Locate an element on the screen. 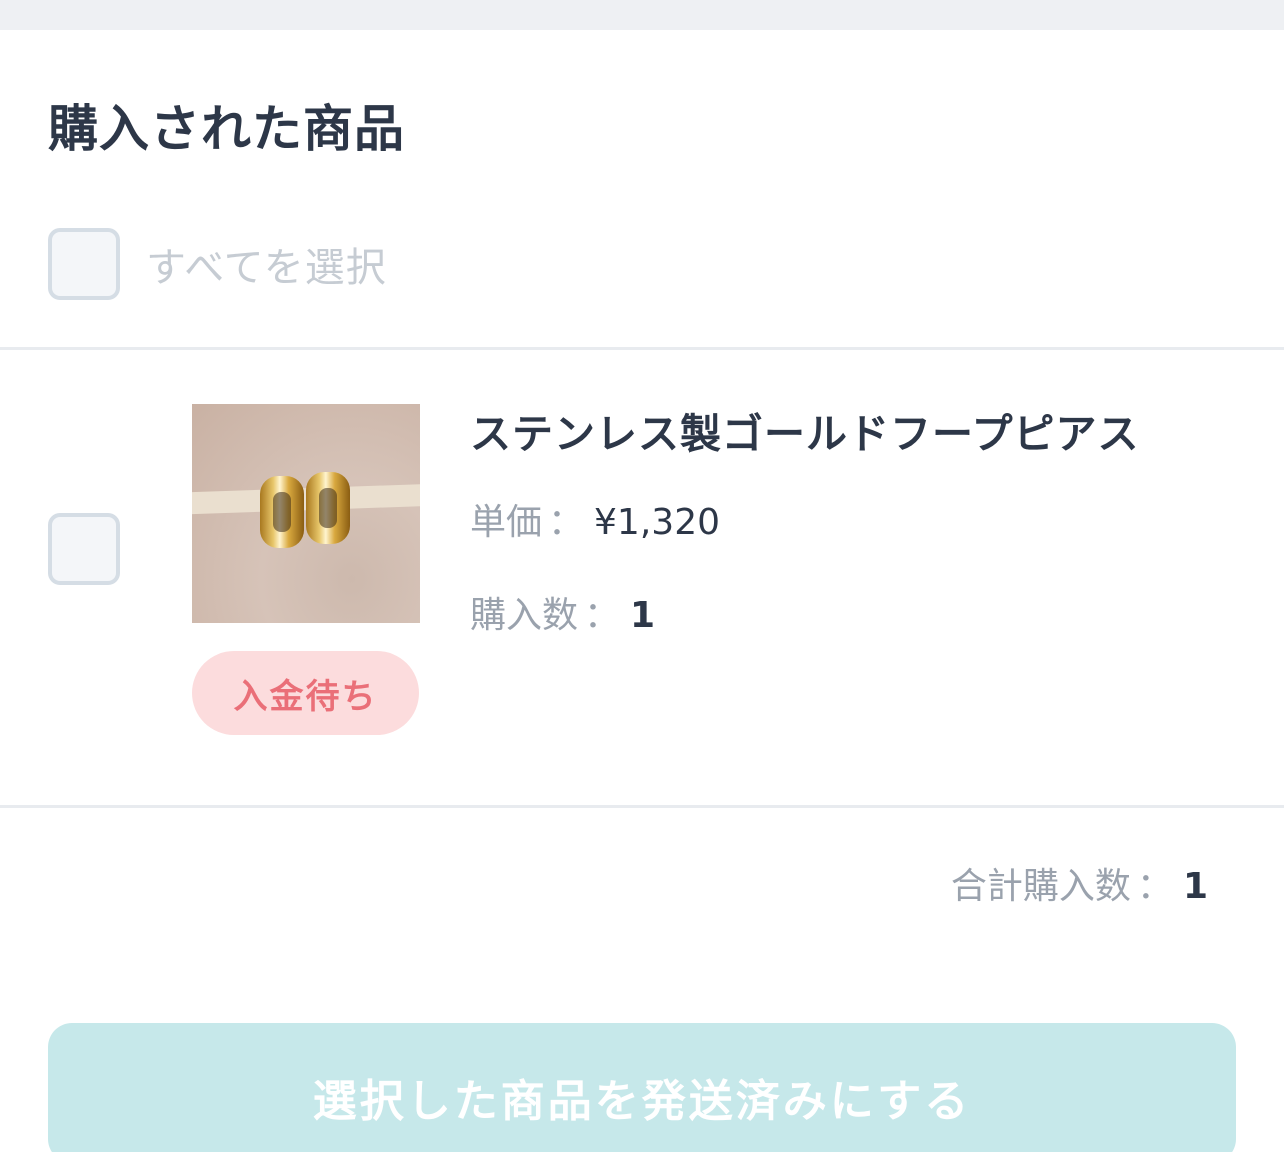 Image resolution: width=1284 pixels, height=1152 pixels. unit-price-value: ¥1,320 is located at coordinates (657, 522).